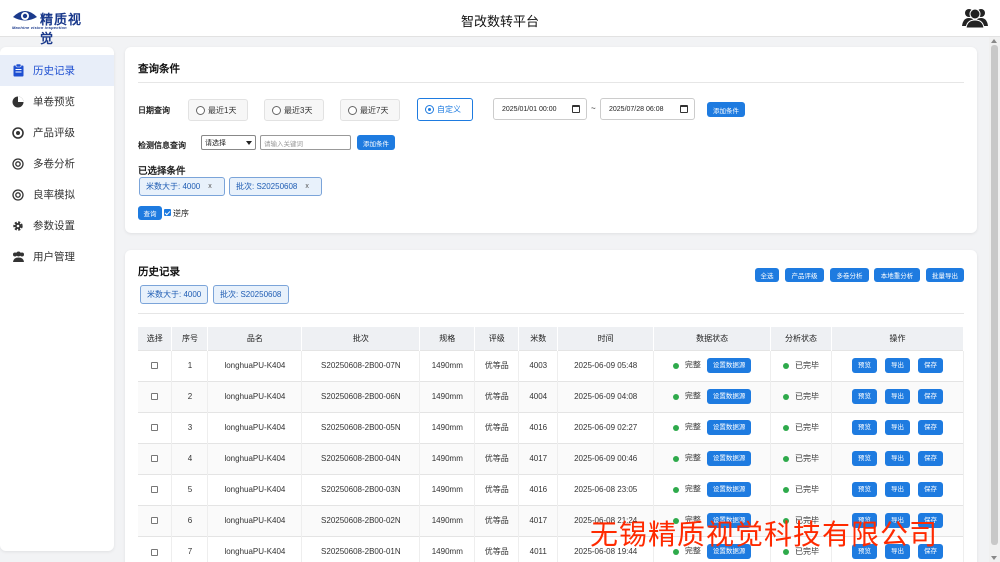  What do you see at coordinates (298, 110) in the screenshot?
I see `radio-label: 最近3天` at bounding box center [298, 110].